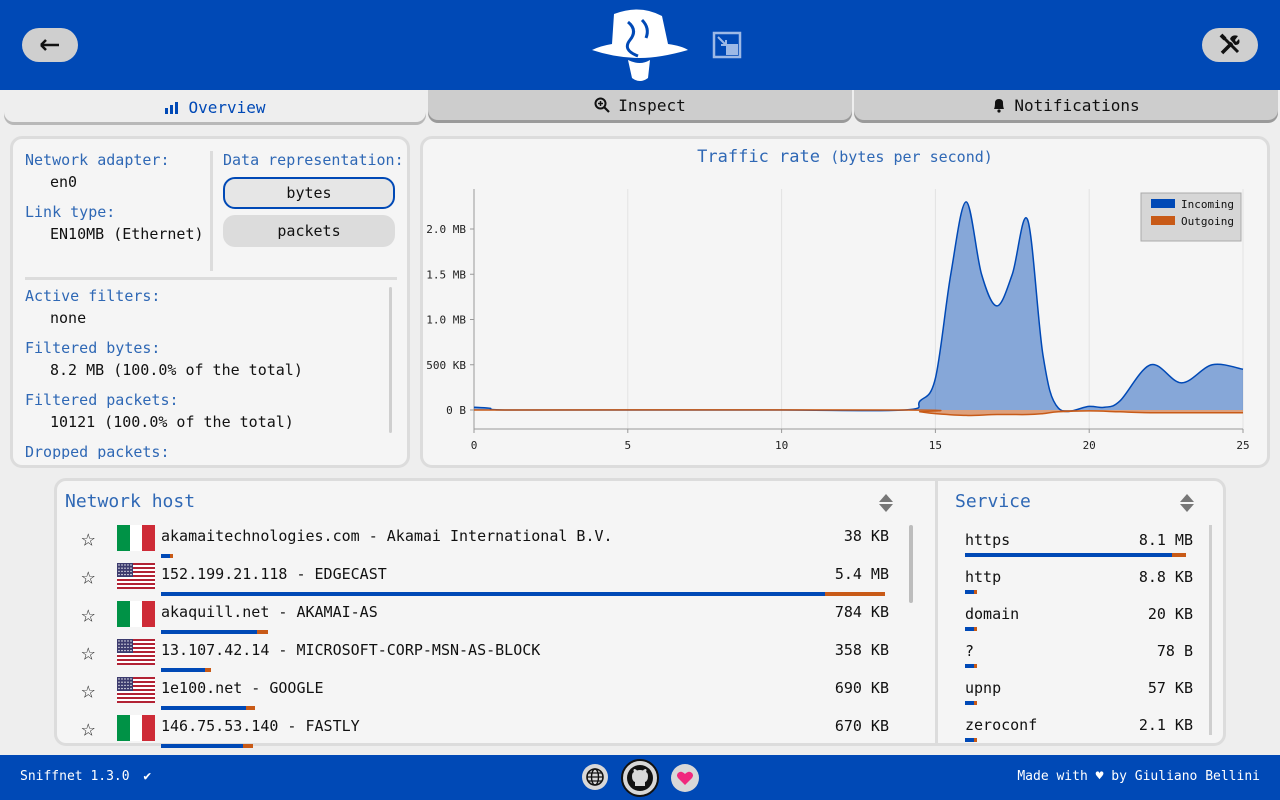 The image size is (1280, 800). What do you see at coordinates (309, 193) in the screenshot?
I see `bytes-button: bytes` at bounding box center [309, 193].